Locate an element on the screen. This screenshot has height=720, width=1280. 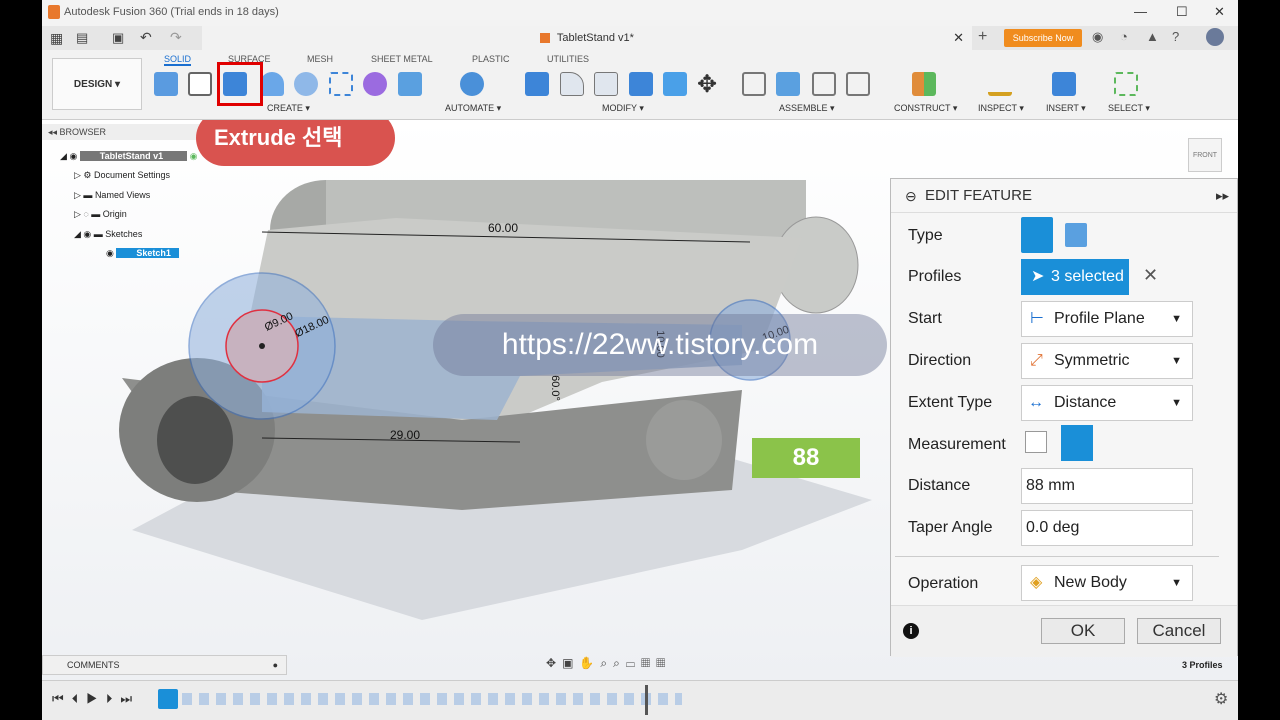
last-icon: ⏭ is located at coordinates (130, 698).